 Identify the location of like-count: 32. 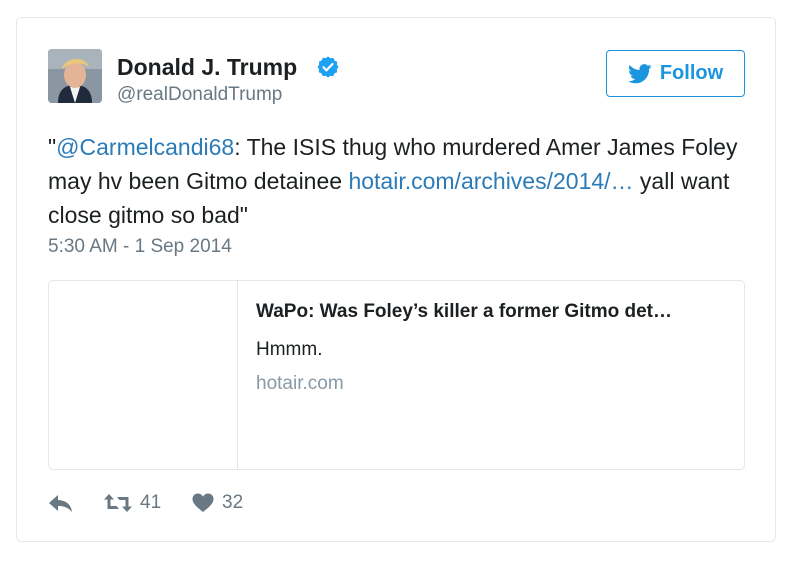
(233, 502).